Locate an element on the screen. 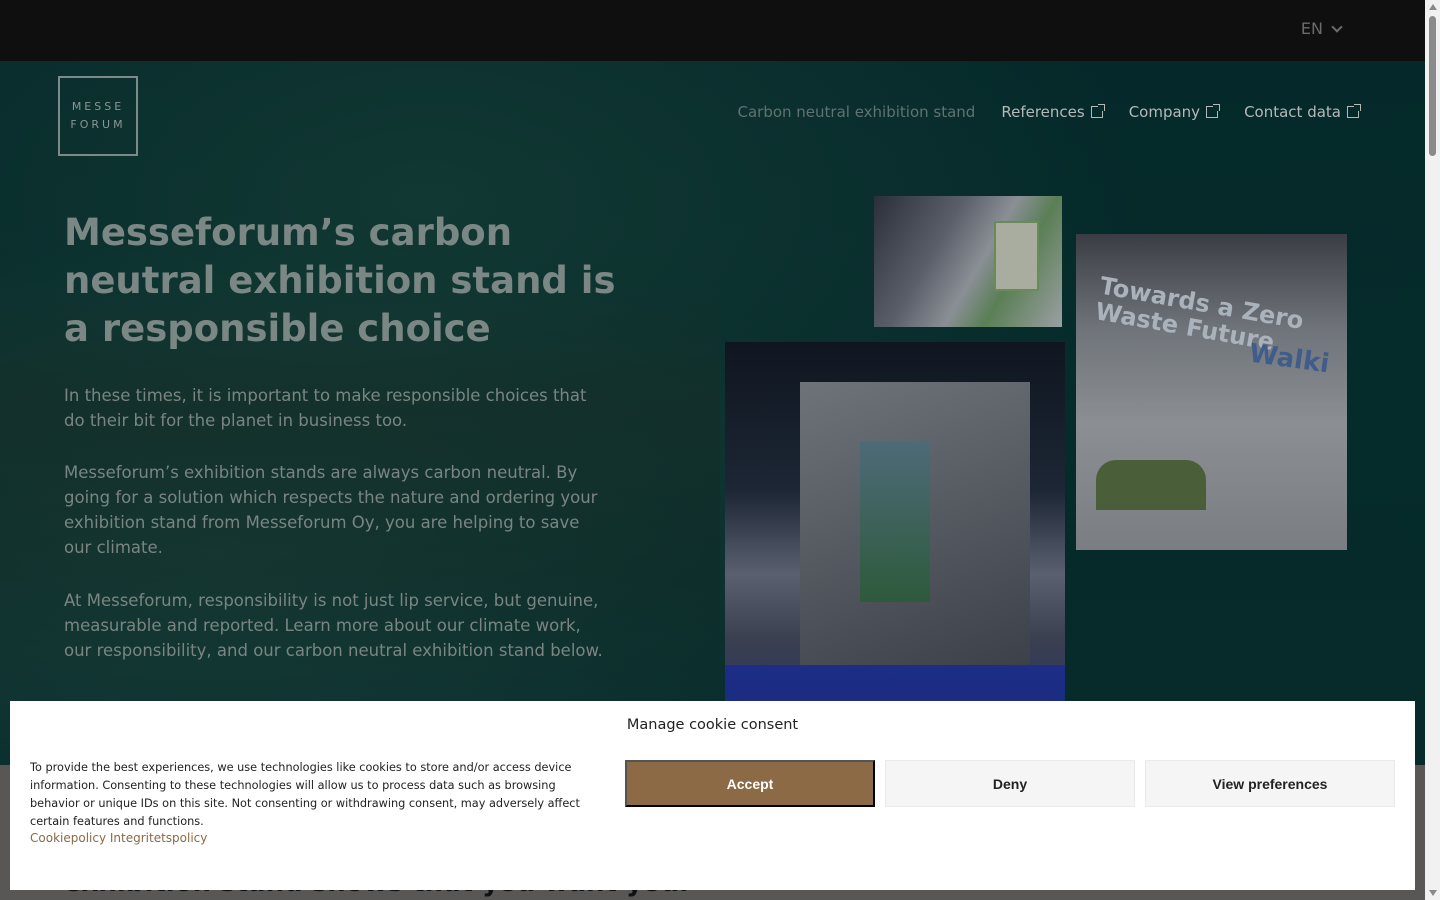 The width and height of the screenshot is (1440, 900). scrollbar is located at coordinates (1432, 450).